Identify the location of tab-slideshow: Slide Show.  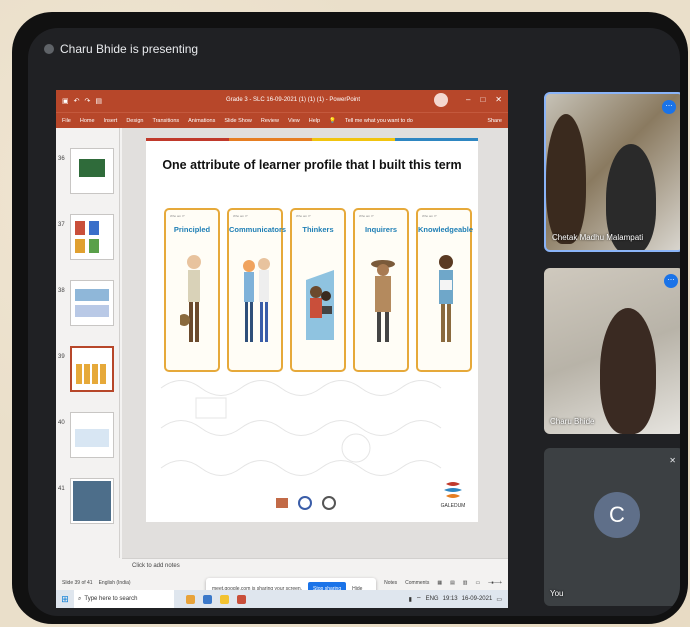
(238, 121).